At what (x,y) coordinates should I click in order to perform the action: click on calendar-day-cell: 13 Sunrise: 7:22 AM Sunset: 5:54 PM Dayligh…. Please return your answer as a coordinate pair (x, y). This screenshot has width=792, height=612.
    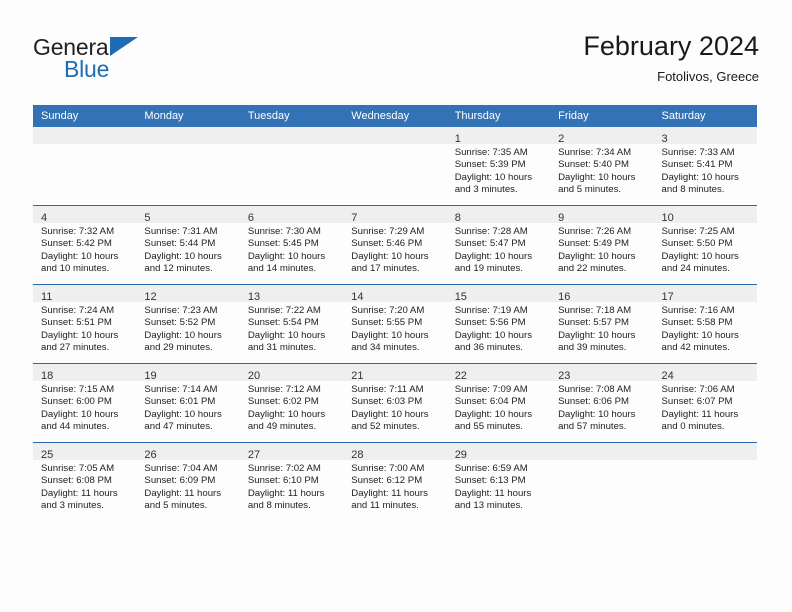
    Looking at the image, I should click on (291, 324).